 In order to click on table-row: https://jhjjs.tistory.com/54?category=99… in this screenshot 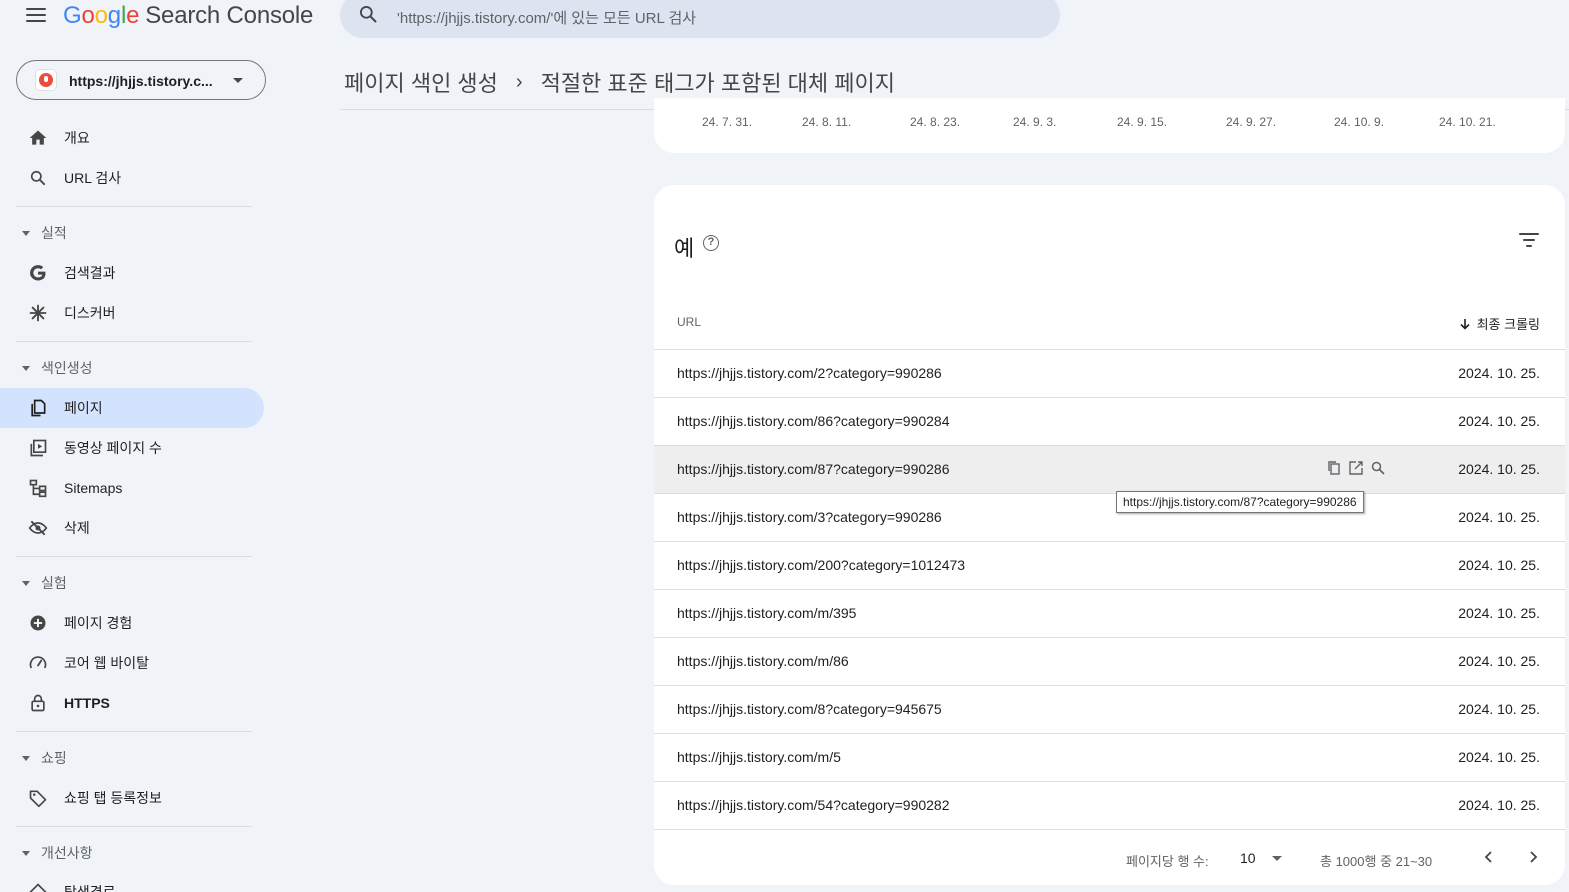, I will do `click(1109, 805)`.